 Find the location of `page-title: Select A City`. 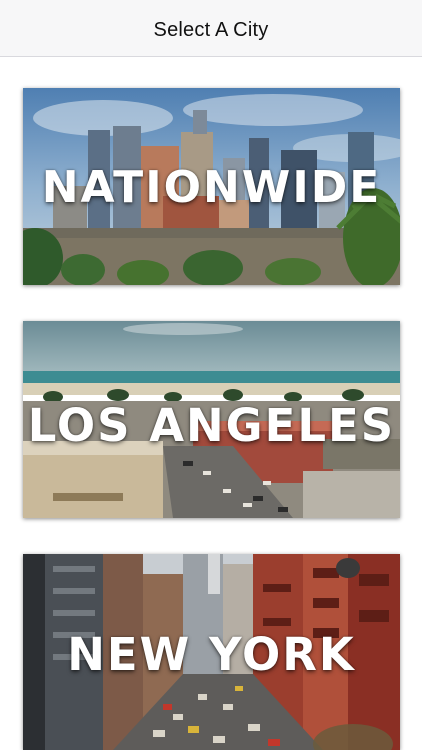

page-title: Select A City is located at coordinates (211, 29).